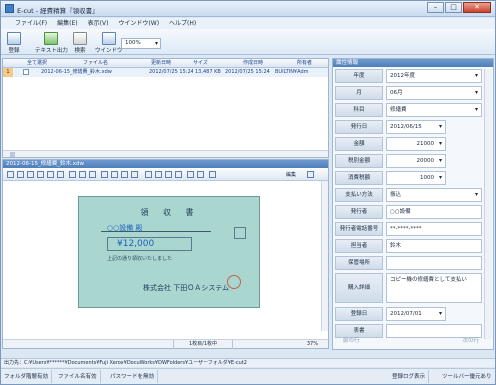  What do you see at coordinates (312, 63) in the screenshot?
I see `col-owner: 所有者` at bounding box center [312, 63].